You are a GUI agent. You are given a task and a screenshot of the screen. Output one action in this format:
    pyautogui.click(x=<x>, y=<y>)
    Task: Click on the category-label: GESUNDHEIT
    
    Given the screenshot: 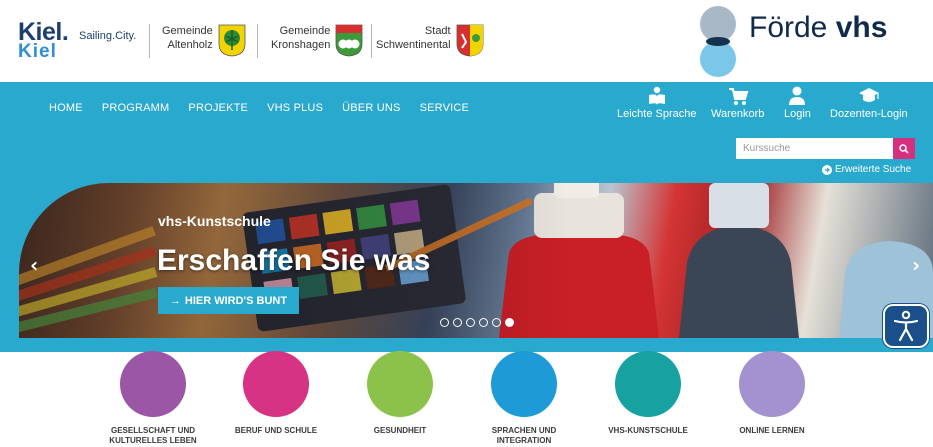 What is the action you would take?
    pyautogui.click(x=400, y=431)
    